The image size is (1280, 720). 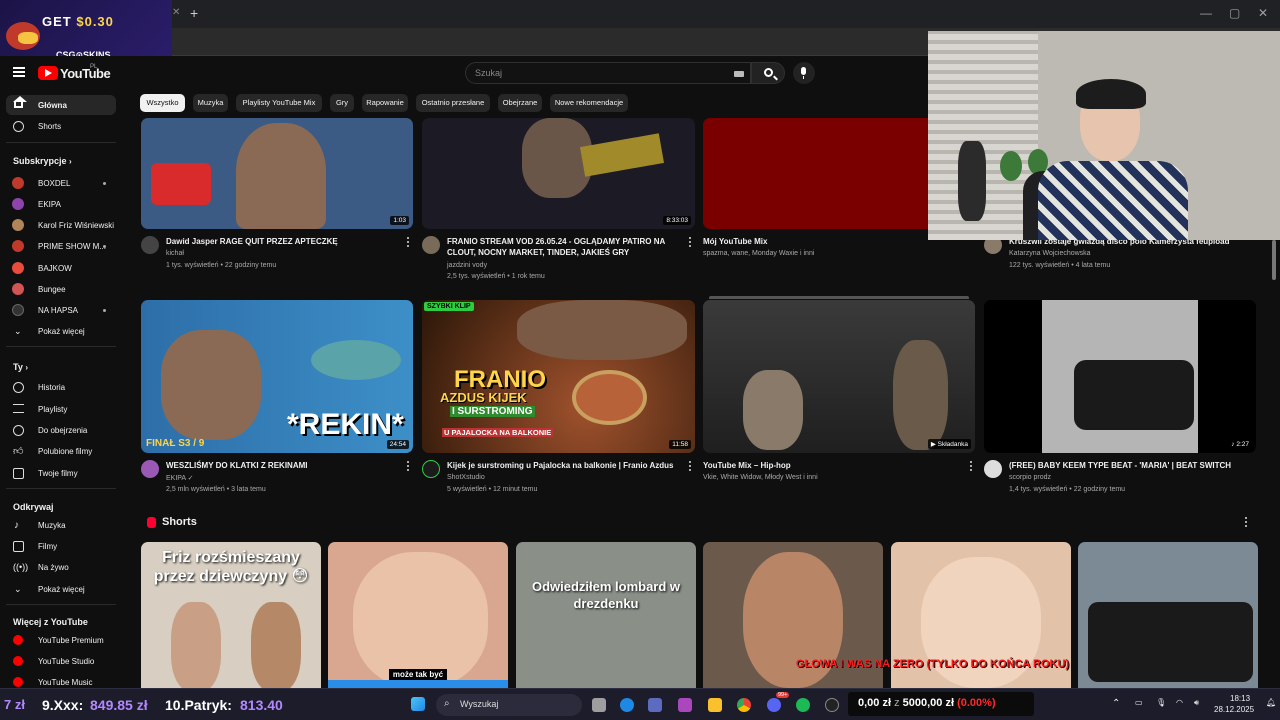 What do you see at coordinates (61, 387) in the screenshot?
I see `sidebar-item-history: Historia` at bounding box center [61, 387].